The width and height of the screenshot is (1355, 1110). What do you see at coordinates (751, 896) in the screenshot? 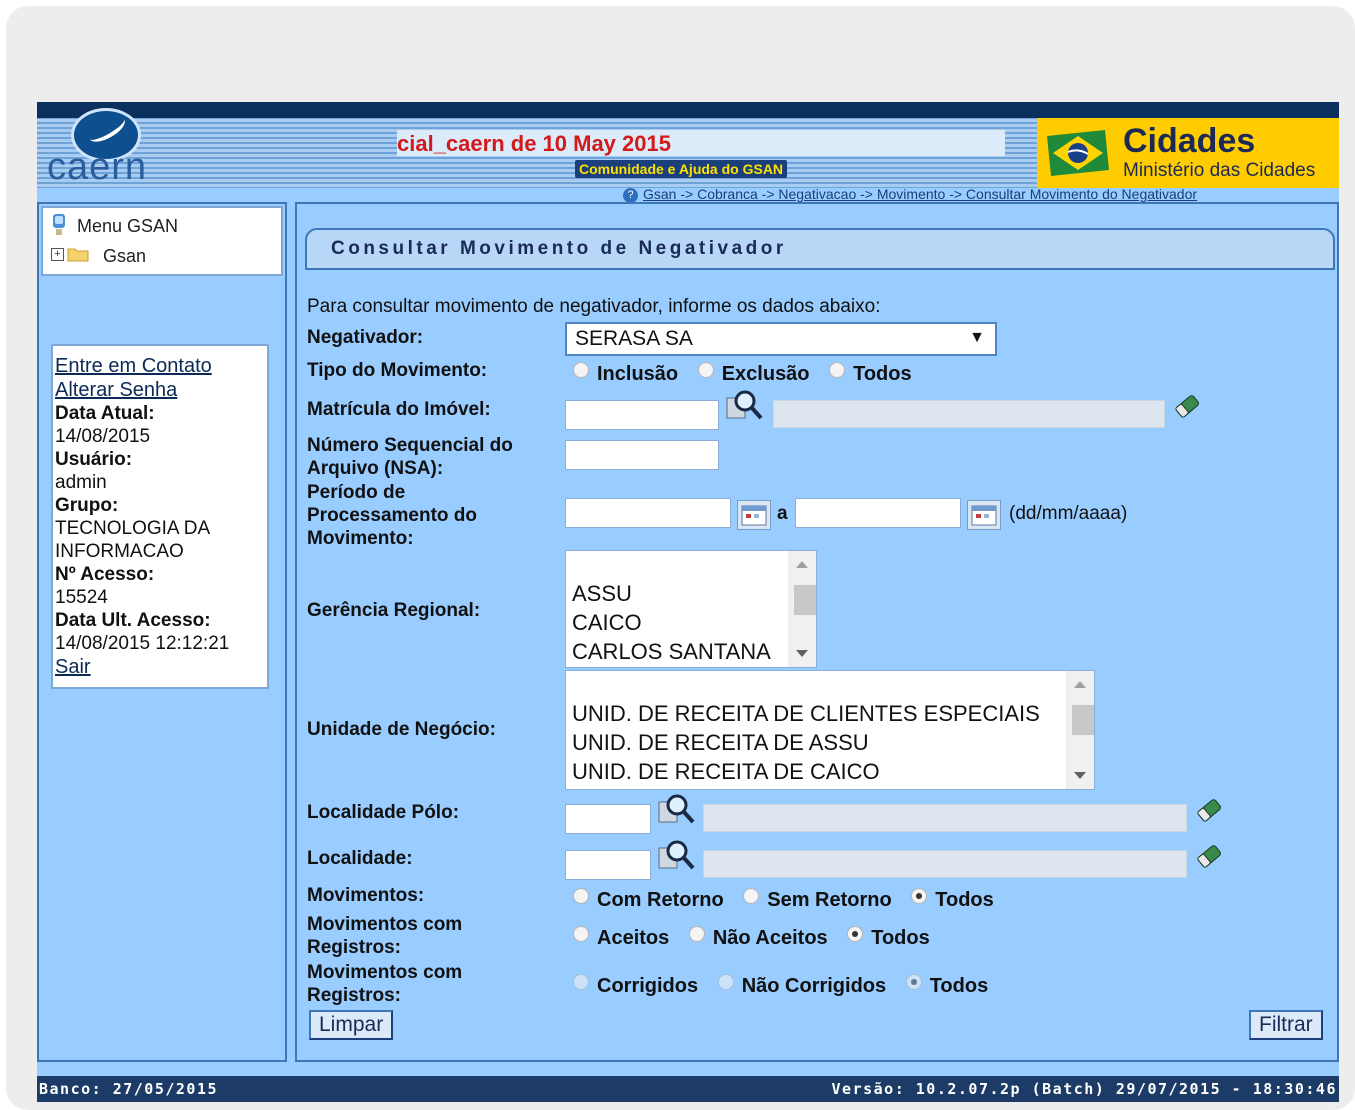
I see `radio-sem-retorno` at bounding box center [751, 896].